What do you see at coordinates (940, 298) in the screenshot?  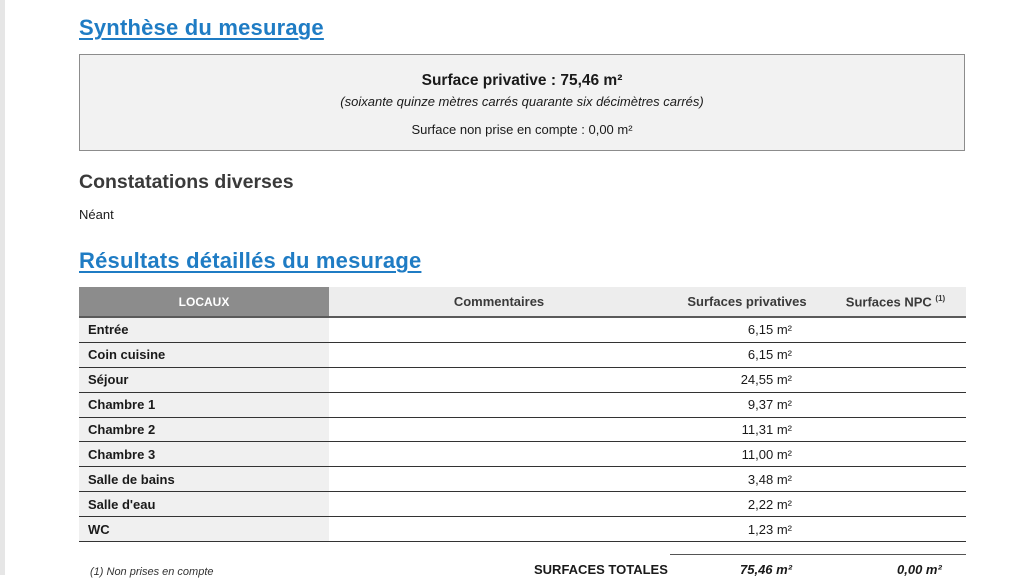 I see `col-npc-note: (1)` at bounding box center [940, 298].